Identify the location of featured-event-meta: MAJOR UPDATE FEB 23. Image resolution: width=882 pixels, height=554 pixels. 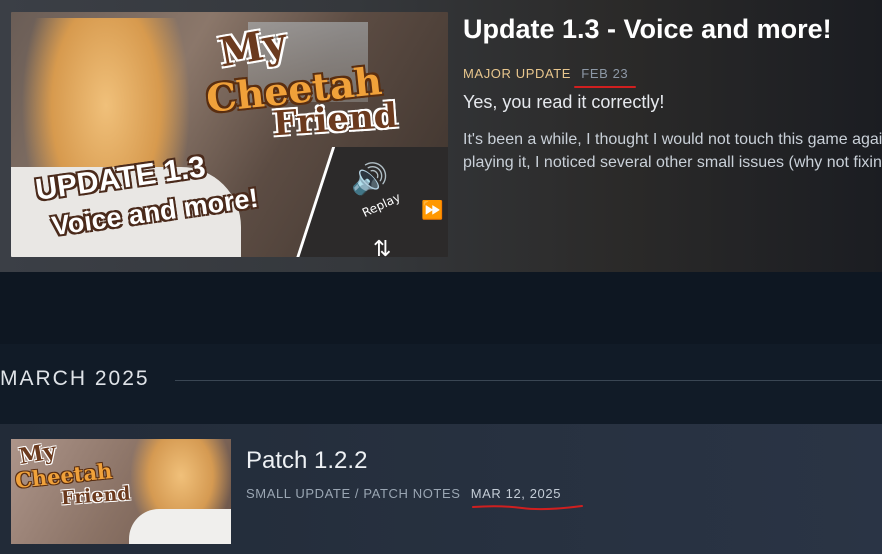
(545, 73).